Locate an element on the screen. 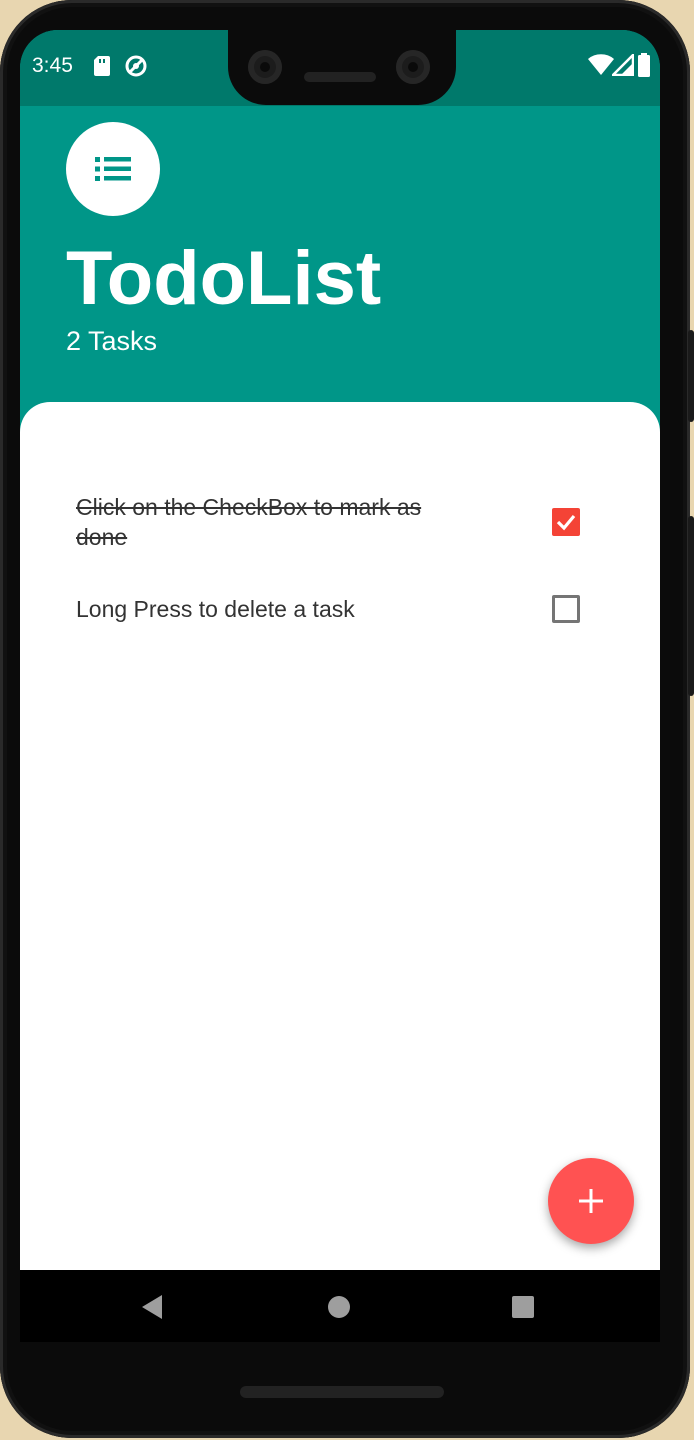  add-task-button is located at coordinates (591, 1201).